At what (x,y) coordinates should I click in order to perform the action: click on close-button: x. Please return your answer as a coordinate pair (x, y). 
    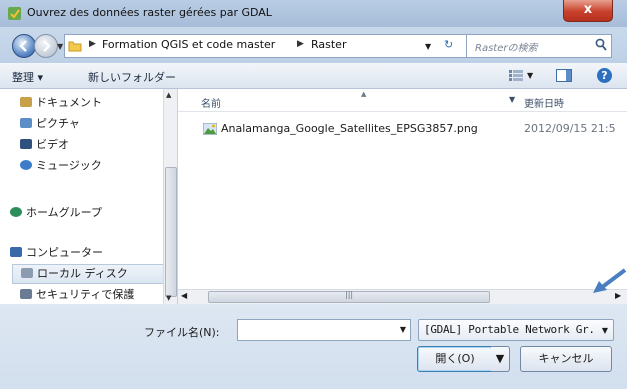
    Looking at the image, I should click on (588, 11).